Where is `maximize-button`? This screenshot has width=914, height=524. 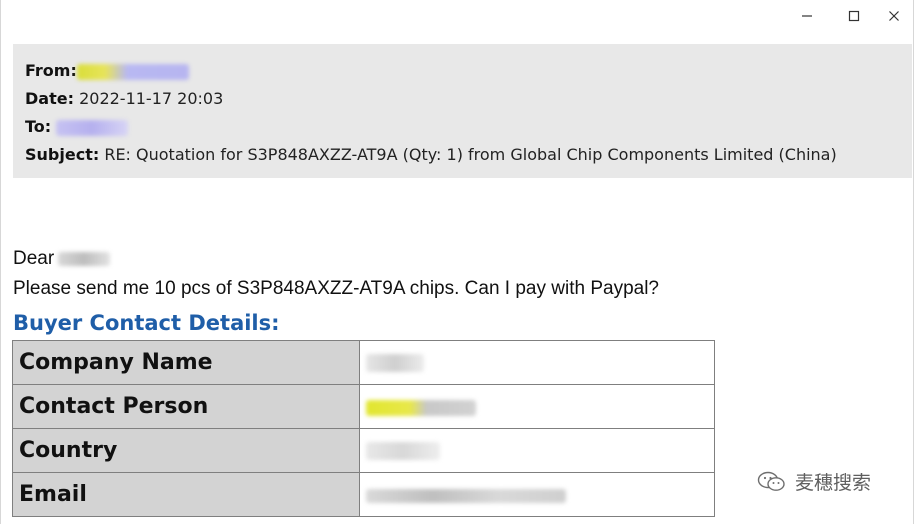 maximize-button is located at coordinates (854, 16).